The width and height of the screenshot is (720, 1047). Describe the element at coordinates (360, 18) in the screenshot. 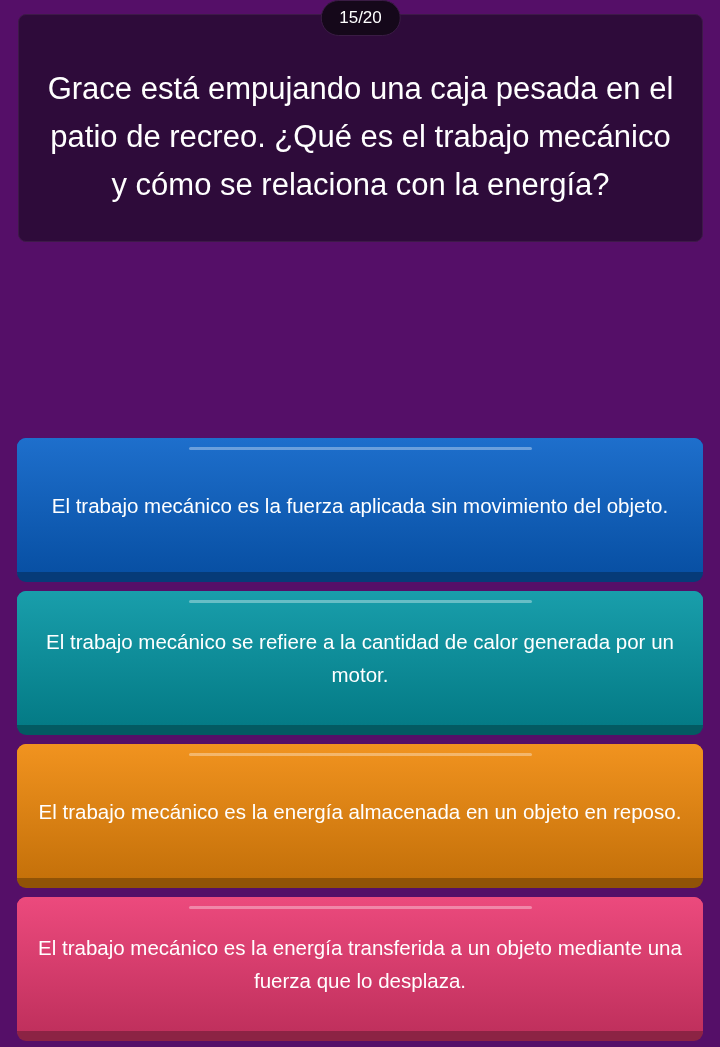

I see `question-counter: 15/20` at that location.